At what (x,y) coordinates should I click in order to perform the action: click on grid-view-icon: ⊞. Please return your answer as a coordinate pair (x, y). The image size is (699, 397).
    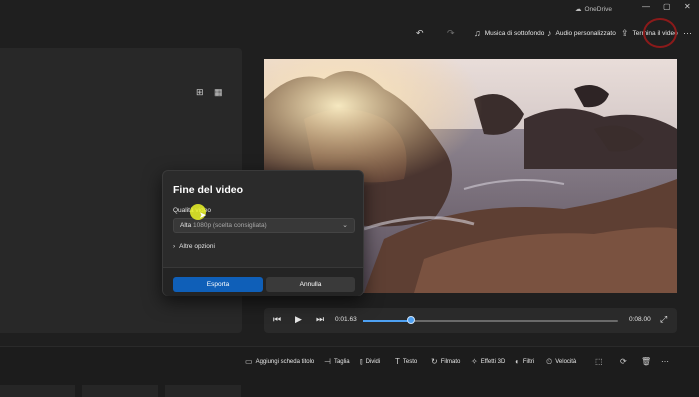
    Looking at the image, I should click on (200, 92).